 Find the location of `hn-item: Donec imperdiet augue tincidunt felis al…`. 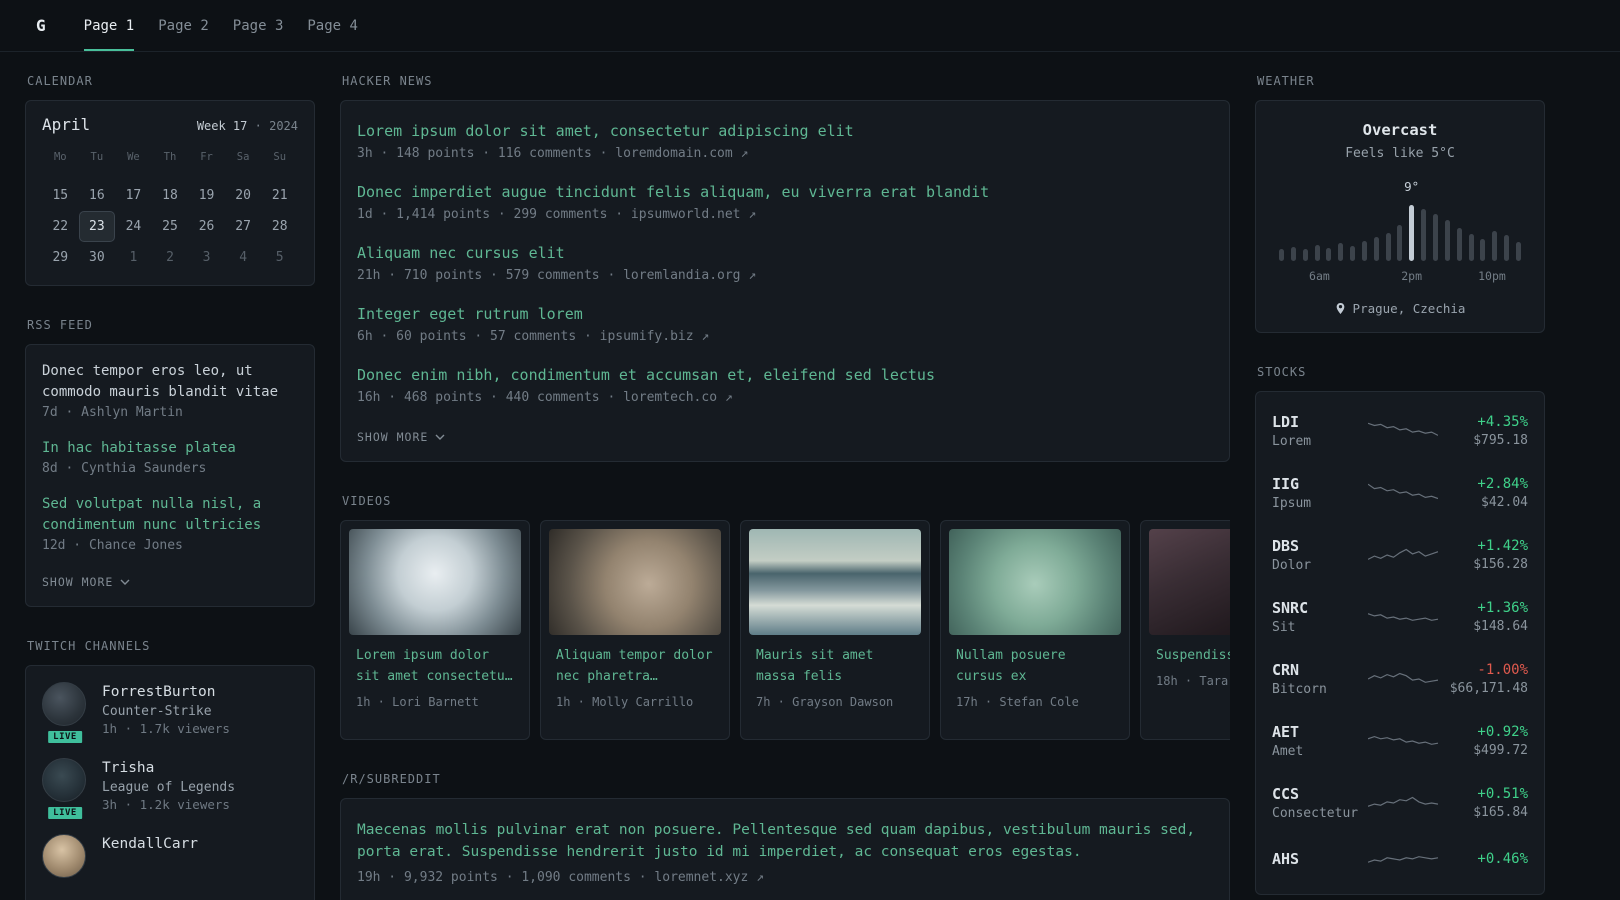

hn-item: Donec imperdiet augue tincidunt felis al… is located at coordinates (785, 202).